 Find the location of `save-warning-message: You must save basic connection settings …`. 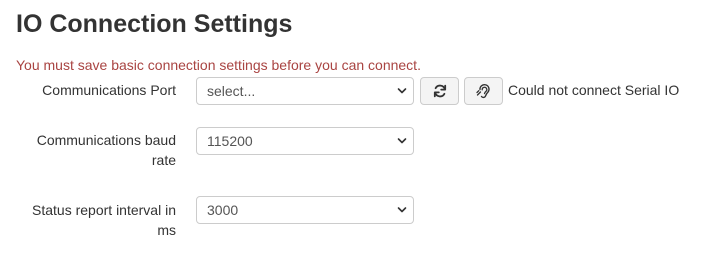

save-warning-message: You must save basic connection settings … is located at coordinates (218, 65).